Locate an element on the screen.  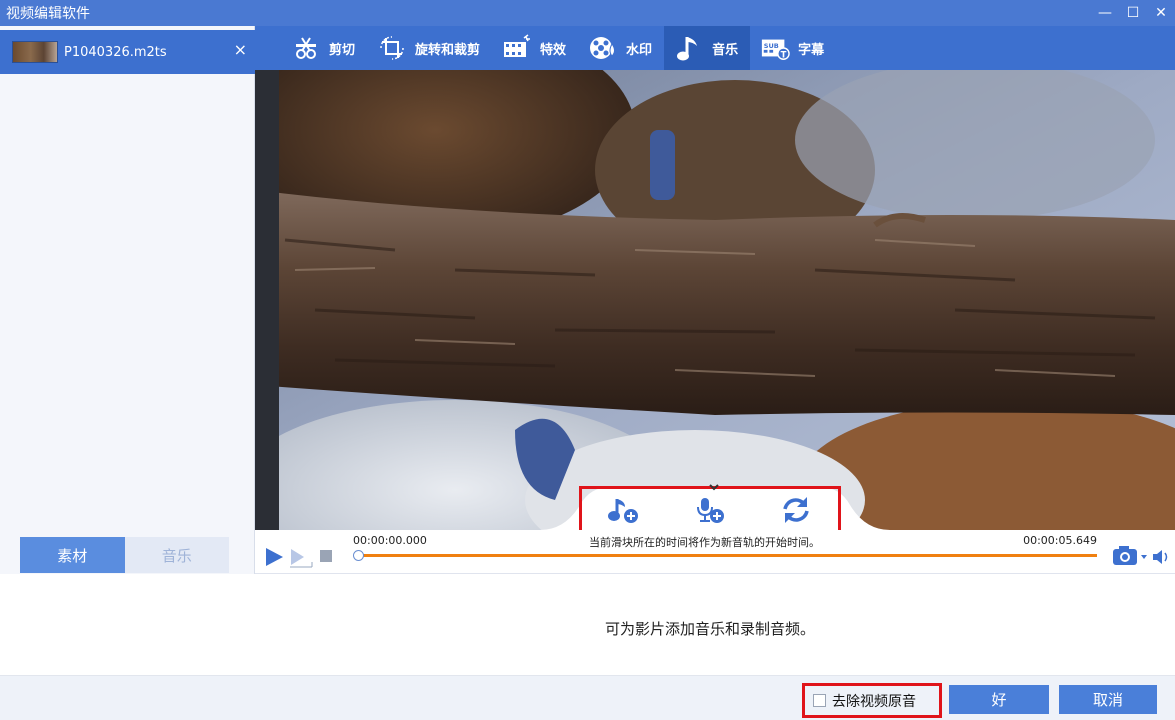
tool-music-label: 音乐 is located at coordinates (725, 50).